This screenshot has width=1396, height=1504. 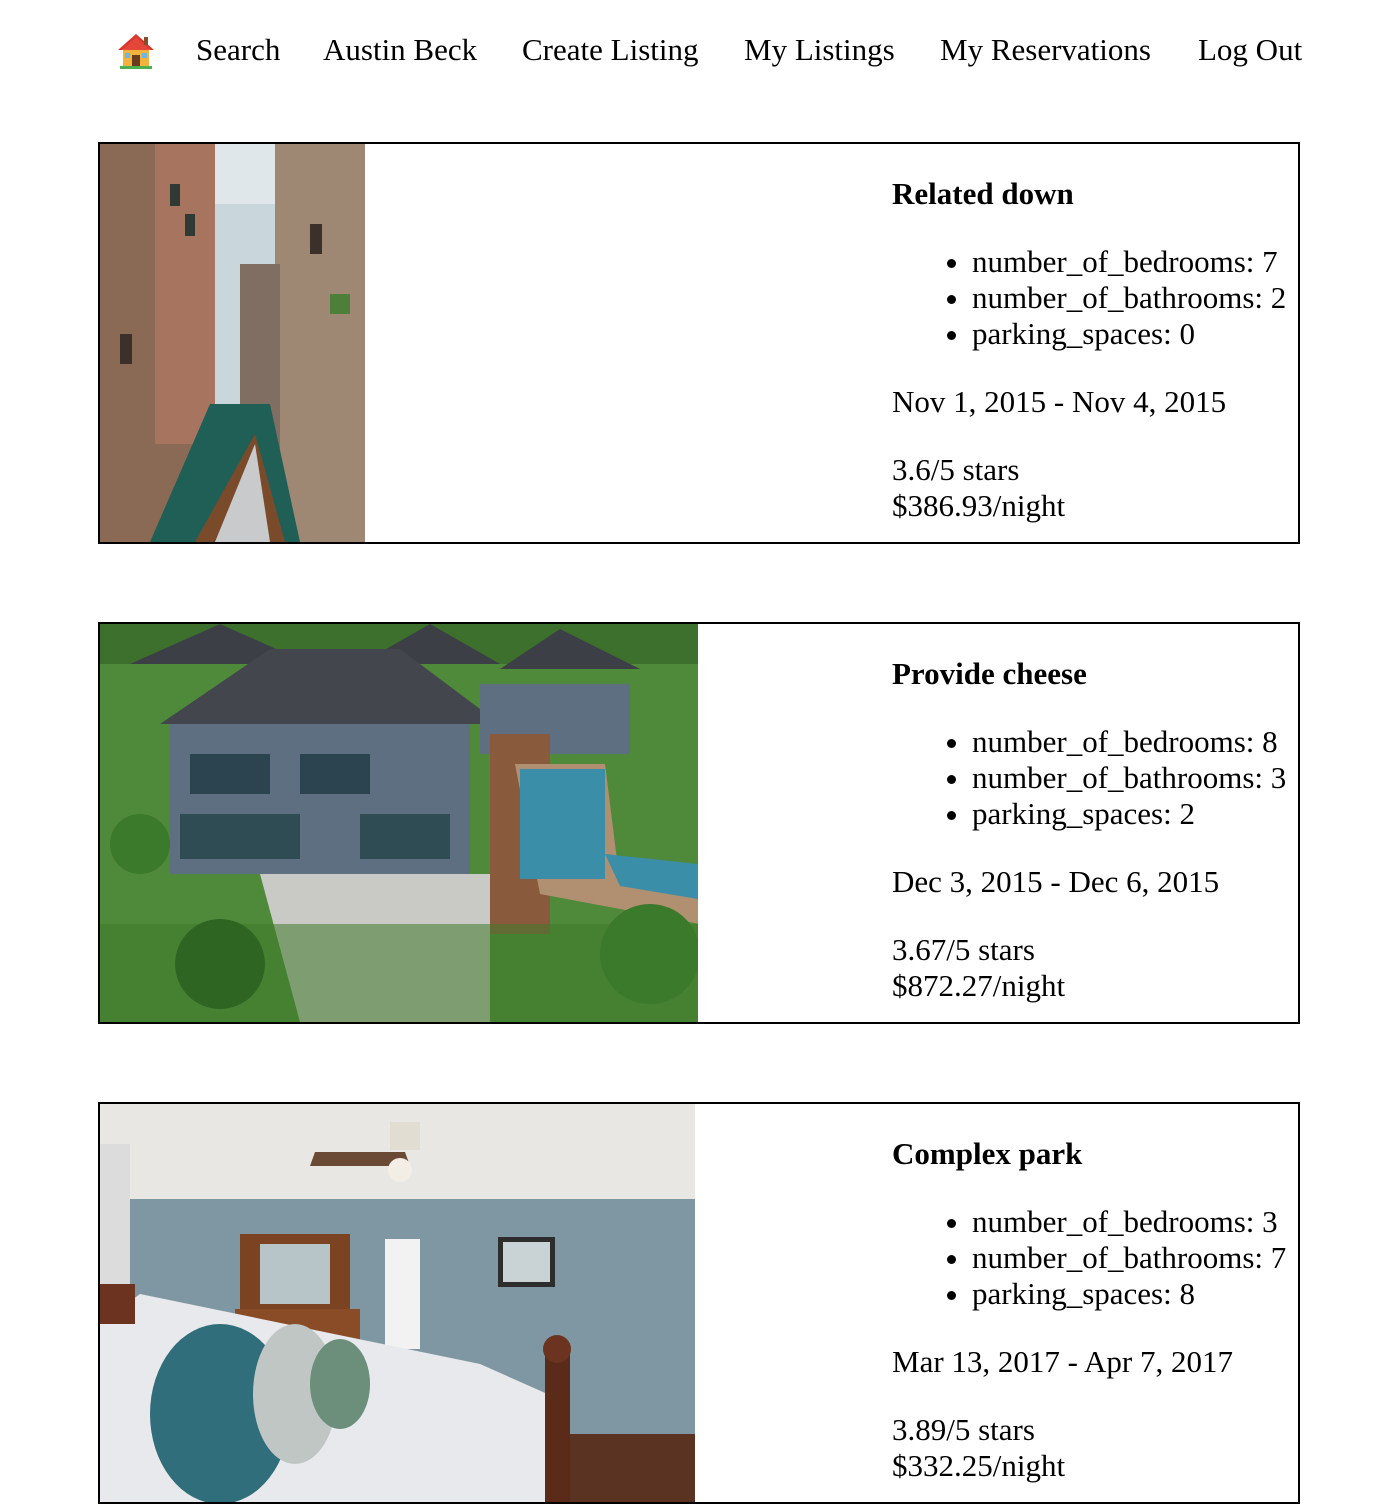 What do you see at coordinates (136, 51) in the screenshot?
I see `house-icon` at bounding box center [136, 51].